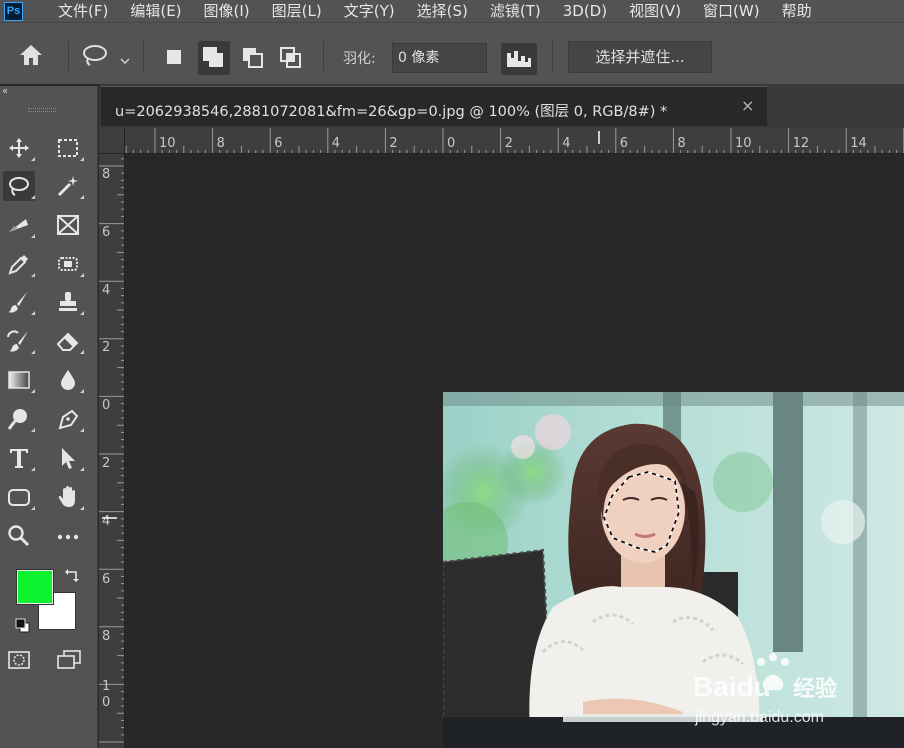 Image resolution: width=904 pixels, height=748 pixels. I want to click on tools-panel: ‹‹, so click(49, 417).